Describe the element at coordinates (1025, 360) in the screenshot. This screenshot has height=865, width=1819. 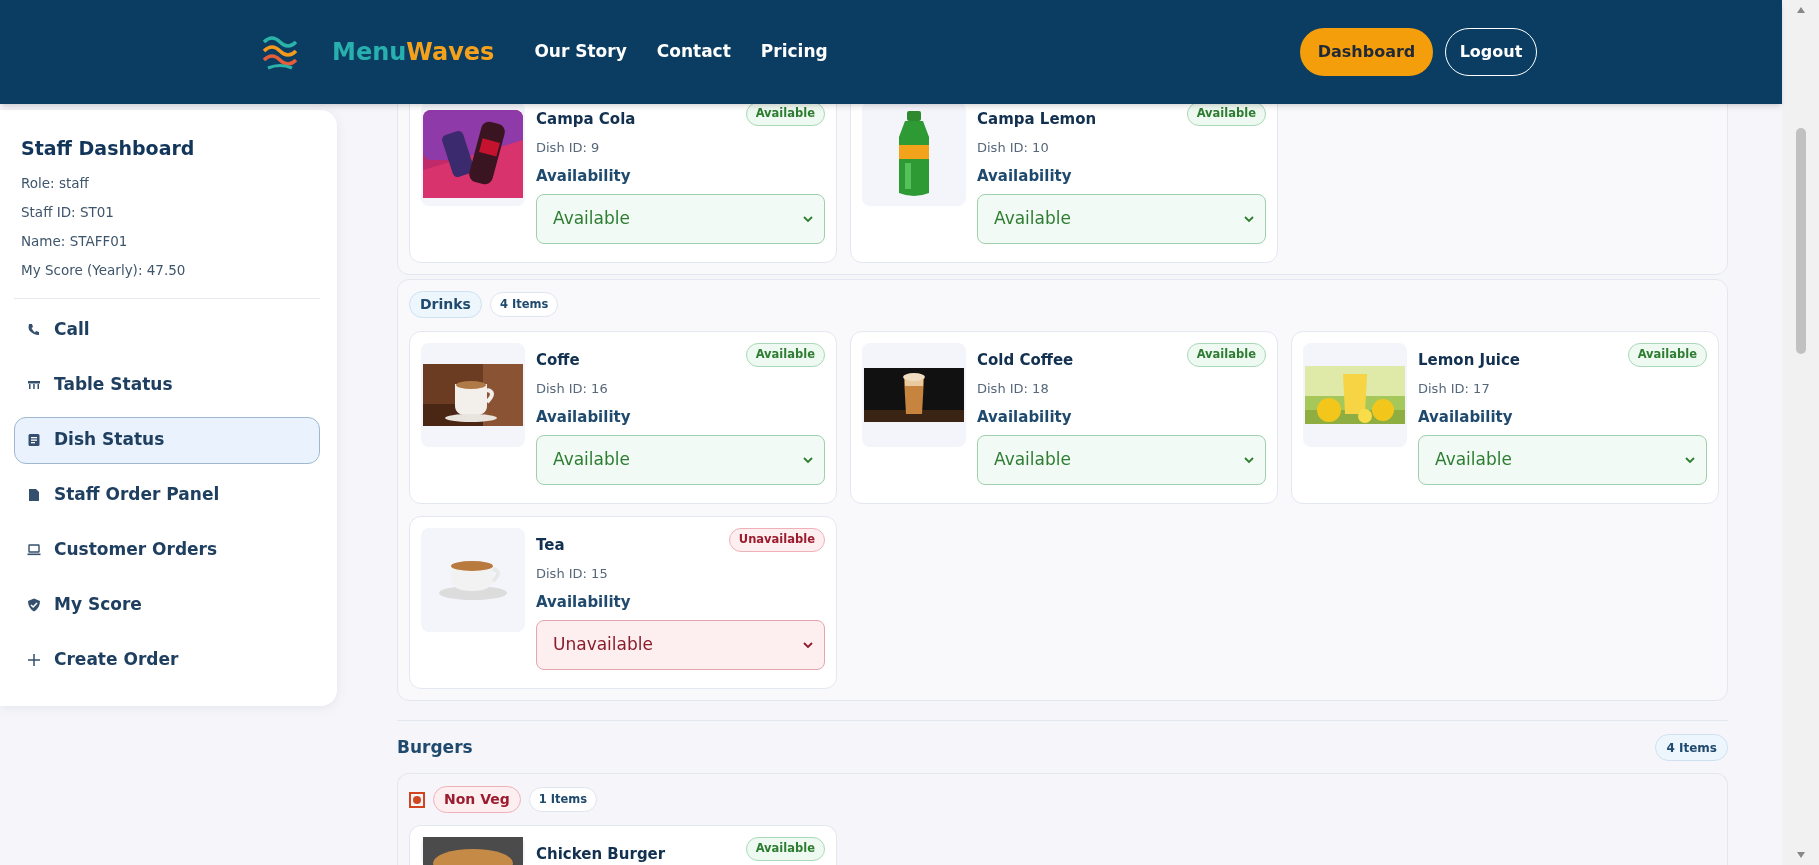
I see `dish-name: Cold Coffee` at that location.